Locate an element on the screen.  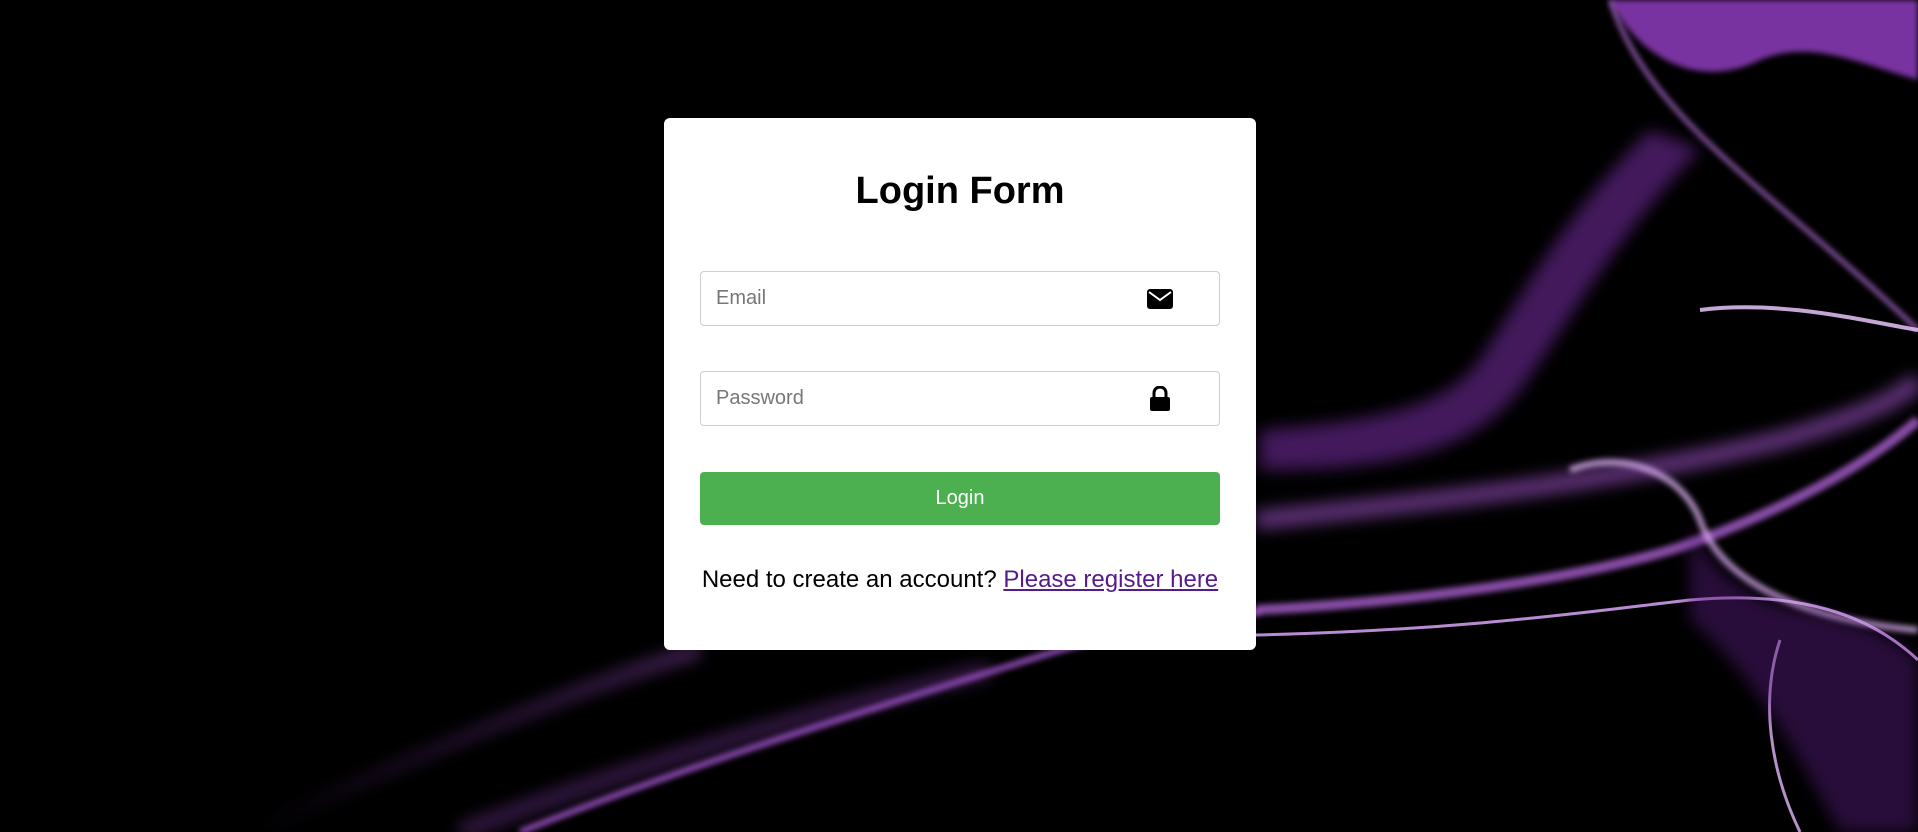
login-button: Login is located at coordinates (960, 498).